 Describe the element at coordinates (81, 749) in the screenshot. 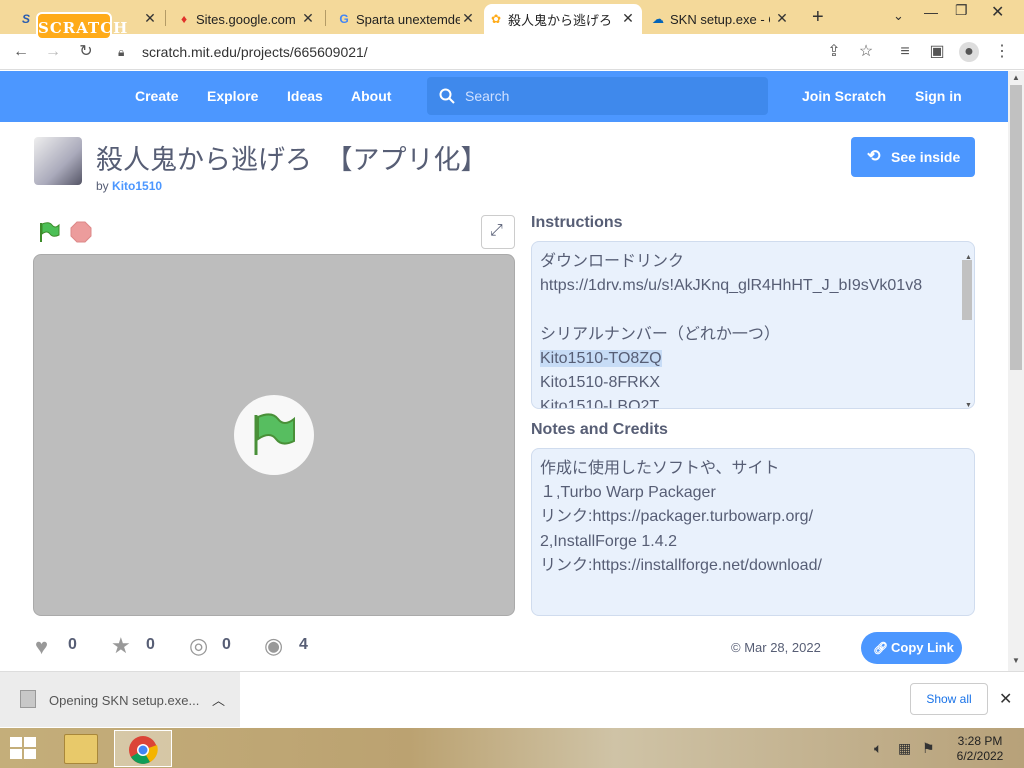

I see `file-explorer-icon` at that location.